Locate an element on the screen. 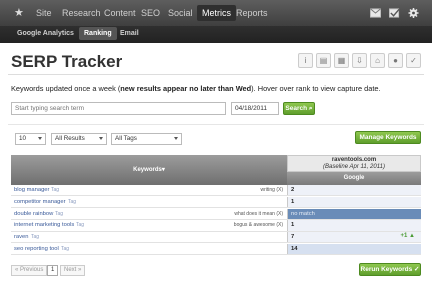  manage-keywords-button: Manage Keywords ✓ is located at coordinates (388, 141).